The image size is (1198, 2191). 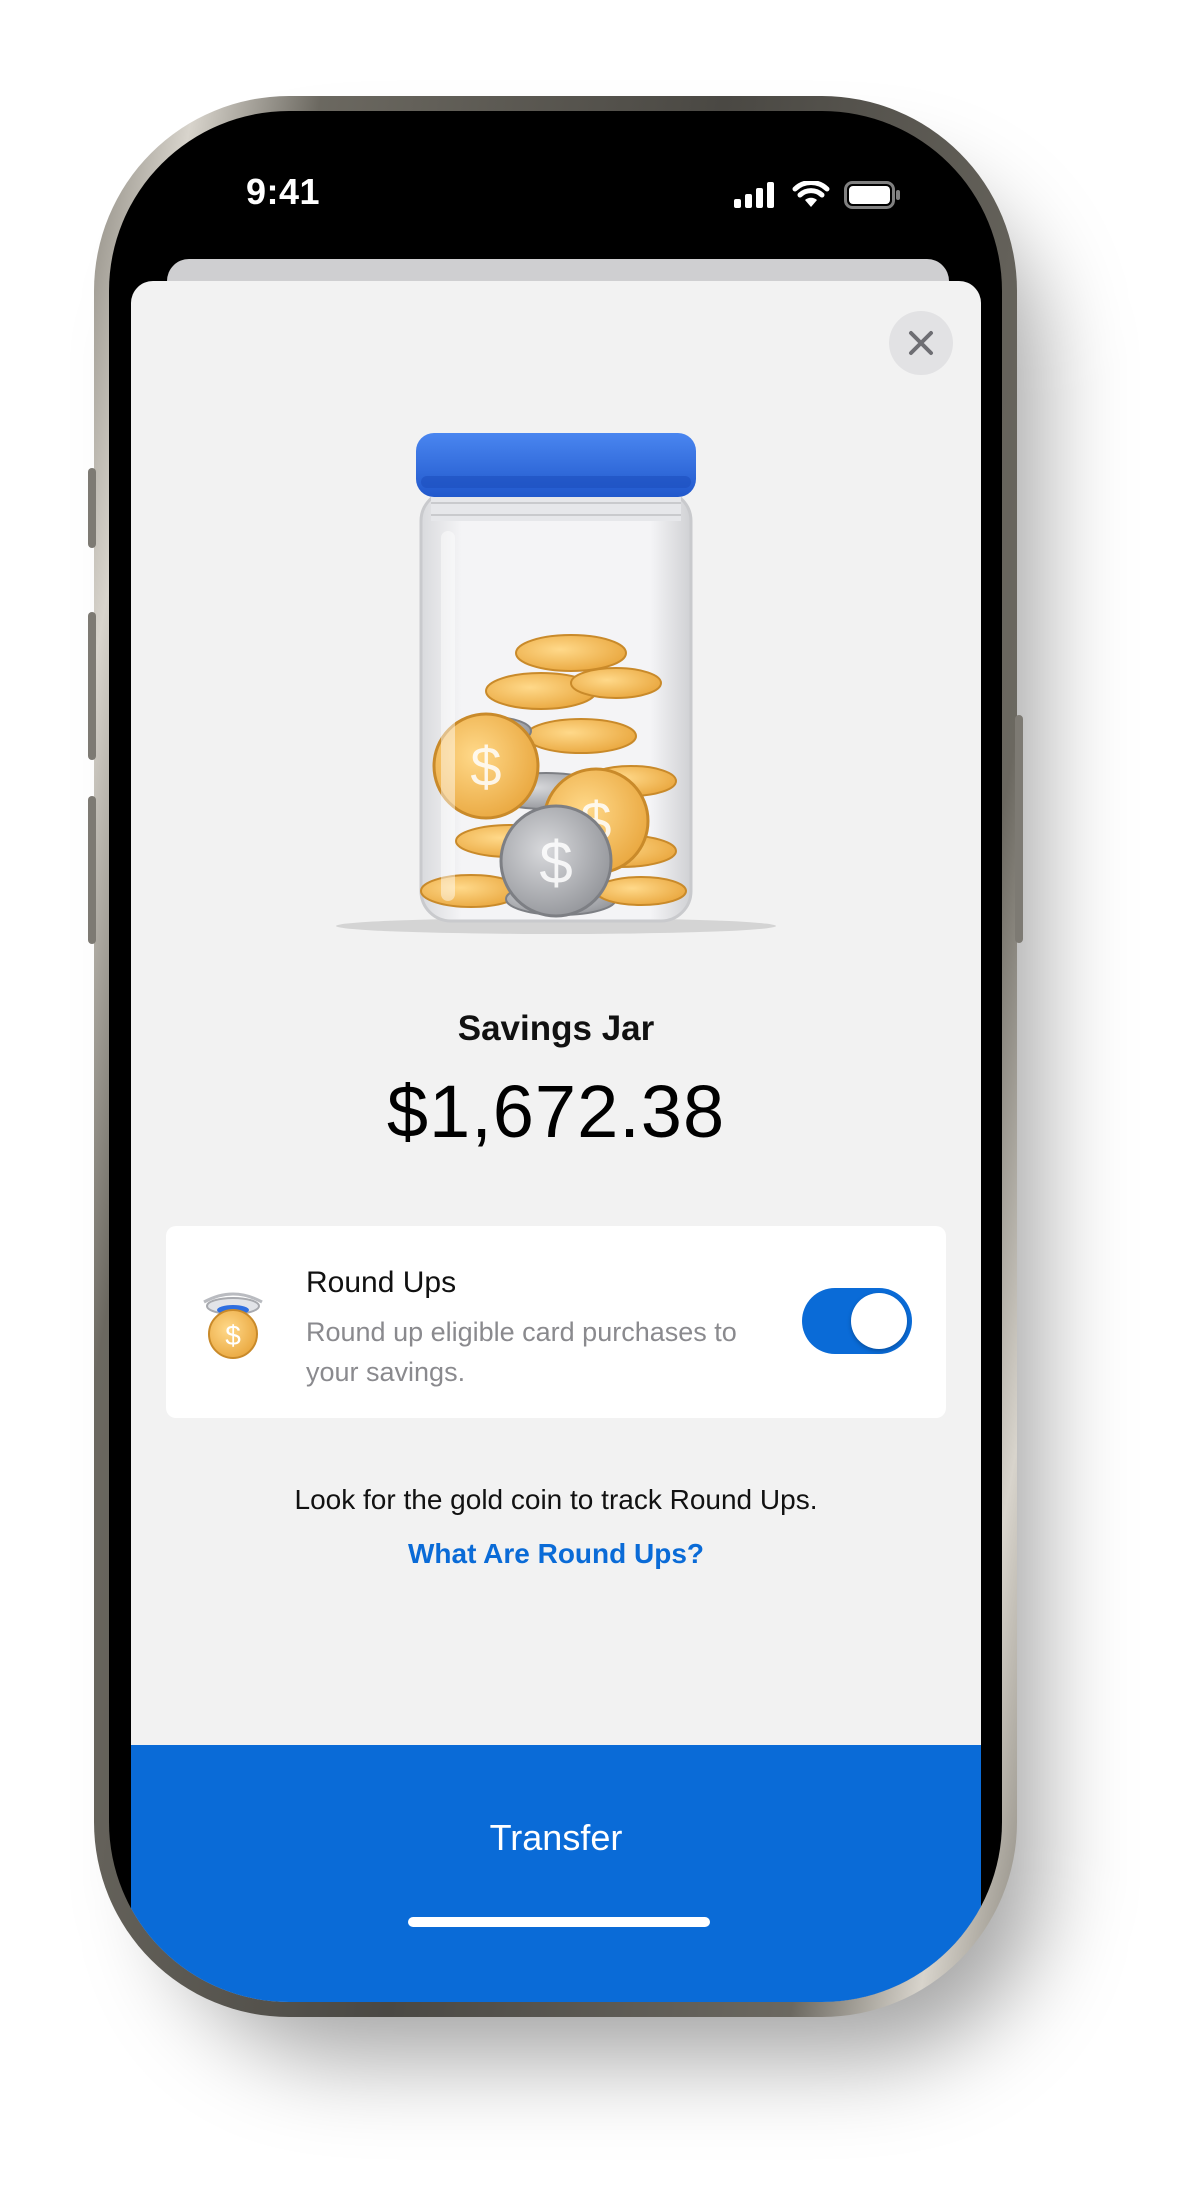 What do you see at coordinates (556, 1028) in the screenshot?
I see `jar-title: Savings Jar` at bounding box center [556, 1028].